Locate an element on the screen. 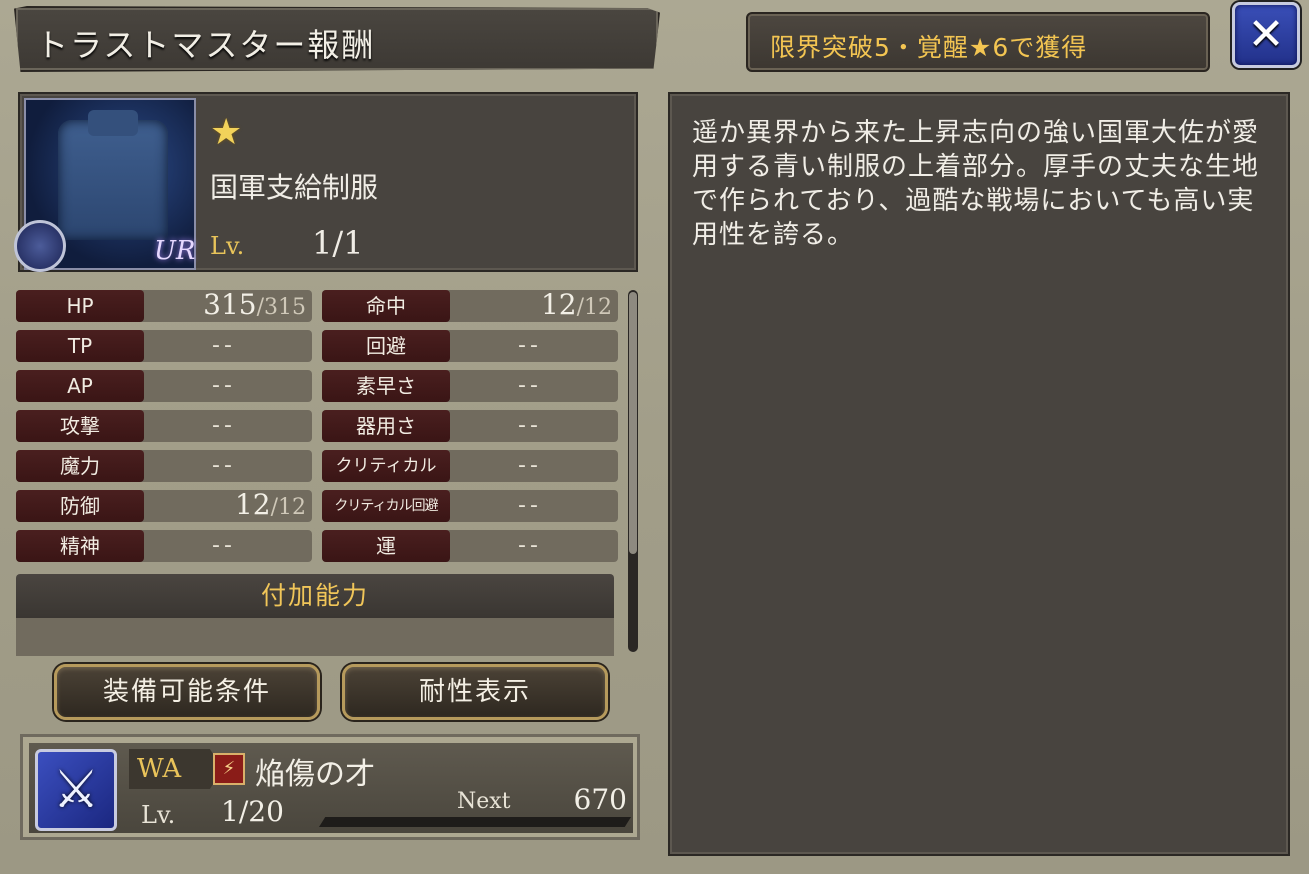  wa-card-inner: ⚔ WA ⚡ 焔傷の才 Lv. 1/20 Next 670 is located at coordinates (331, 788).